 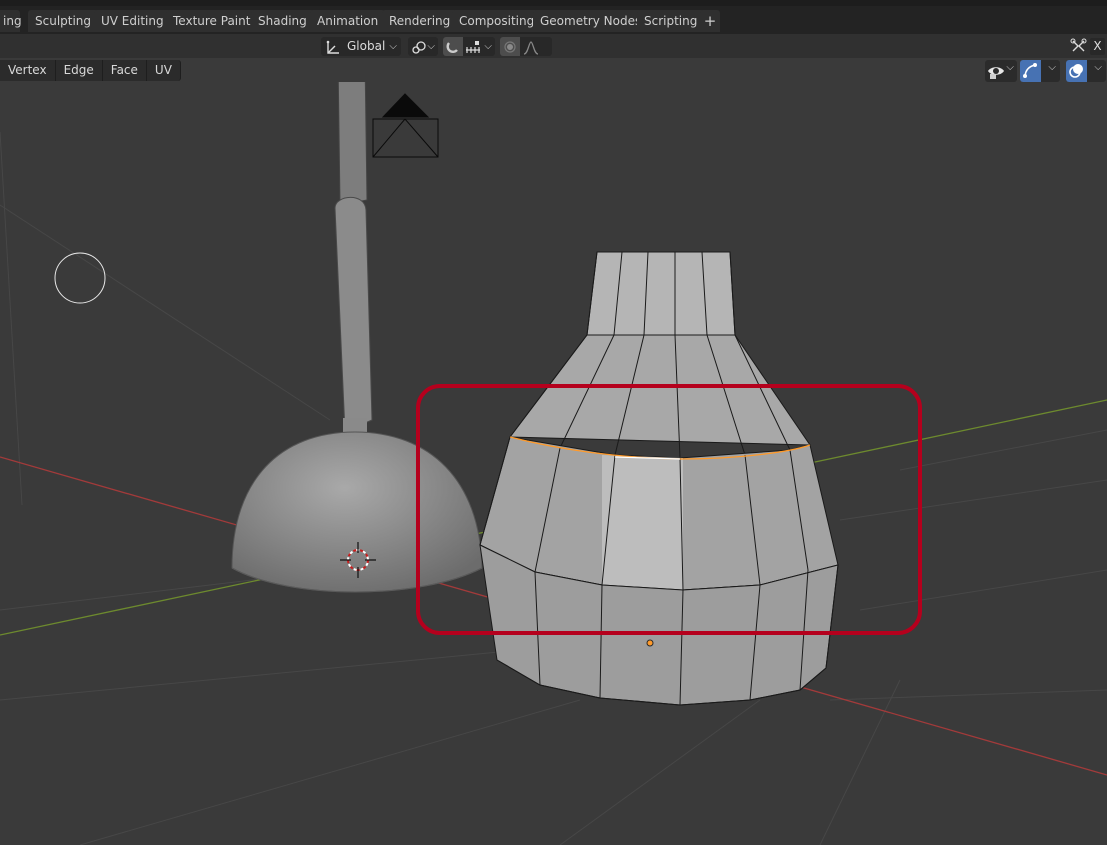 I want to click on face-select-button: Face, so click(x=124, y=70).